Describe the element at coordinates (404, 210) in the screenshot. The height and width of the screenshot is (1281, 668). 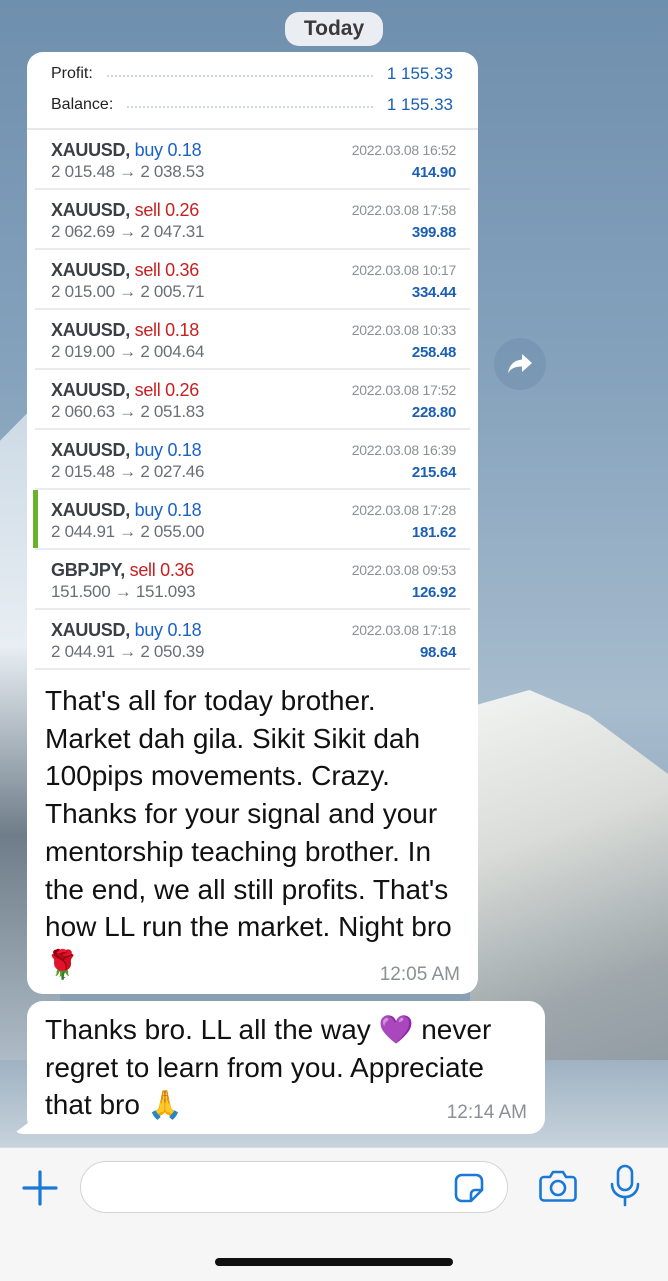
I see `trade-time: 2022.03.08 17:58` at that location.